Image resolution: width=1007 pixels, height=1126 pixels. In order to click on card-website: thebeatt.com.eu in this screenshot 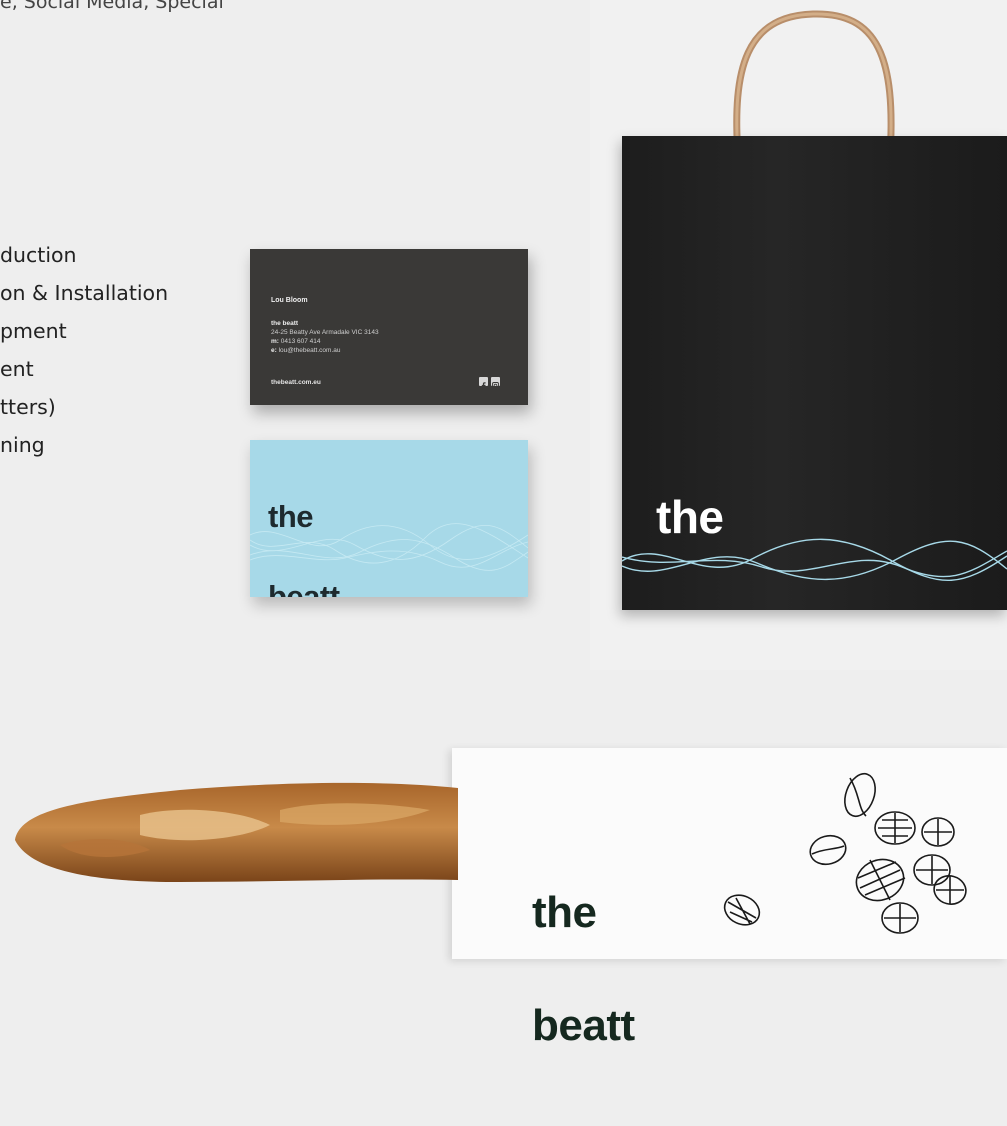, I will do `click(296, 382)`.